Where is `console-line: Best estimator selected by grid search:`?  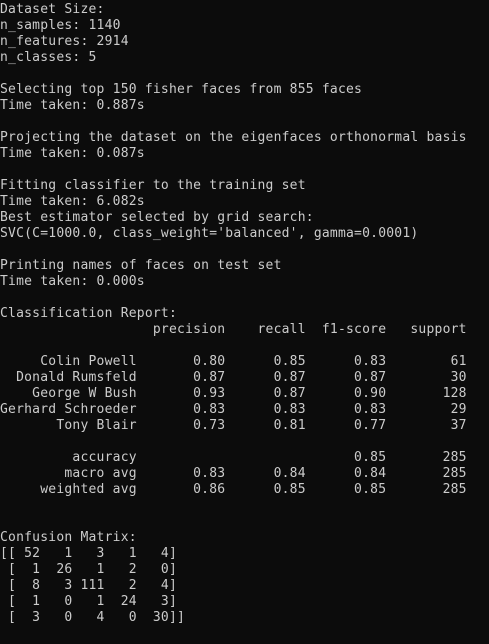
console-line: Best estimator selected by grid search: is located at coordinates (157, 217).